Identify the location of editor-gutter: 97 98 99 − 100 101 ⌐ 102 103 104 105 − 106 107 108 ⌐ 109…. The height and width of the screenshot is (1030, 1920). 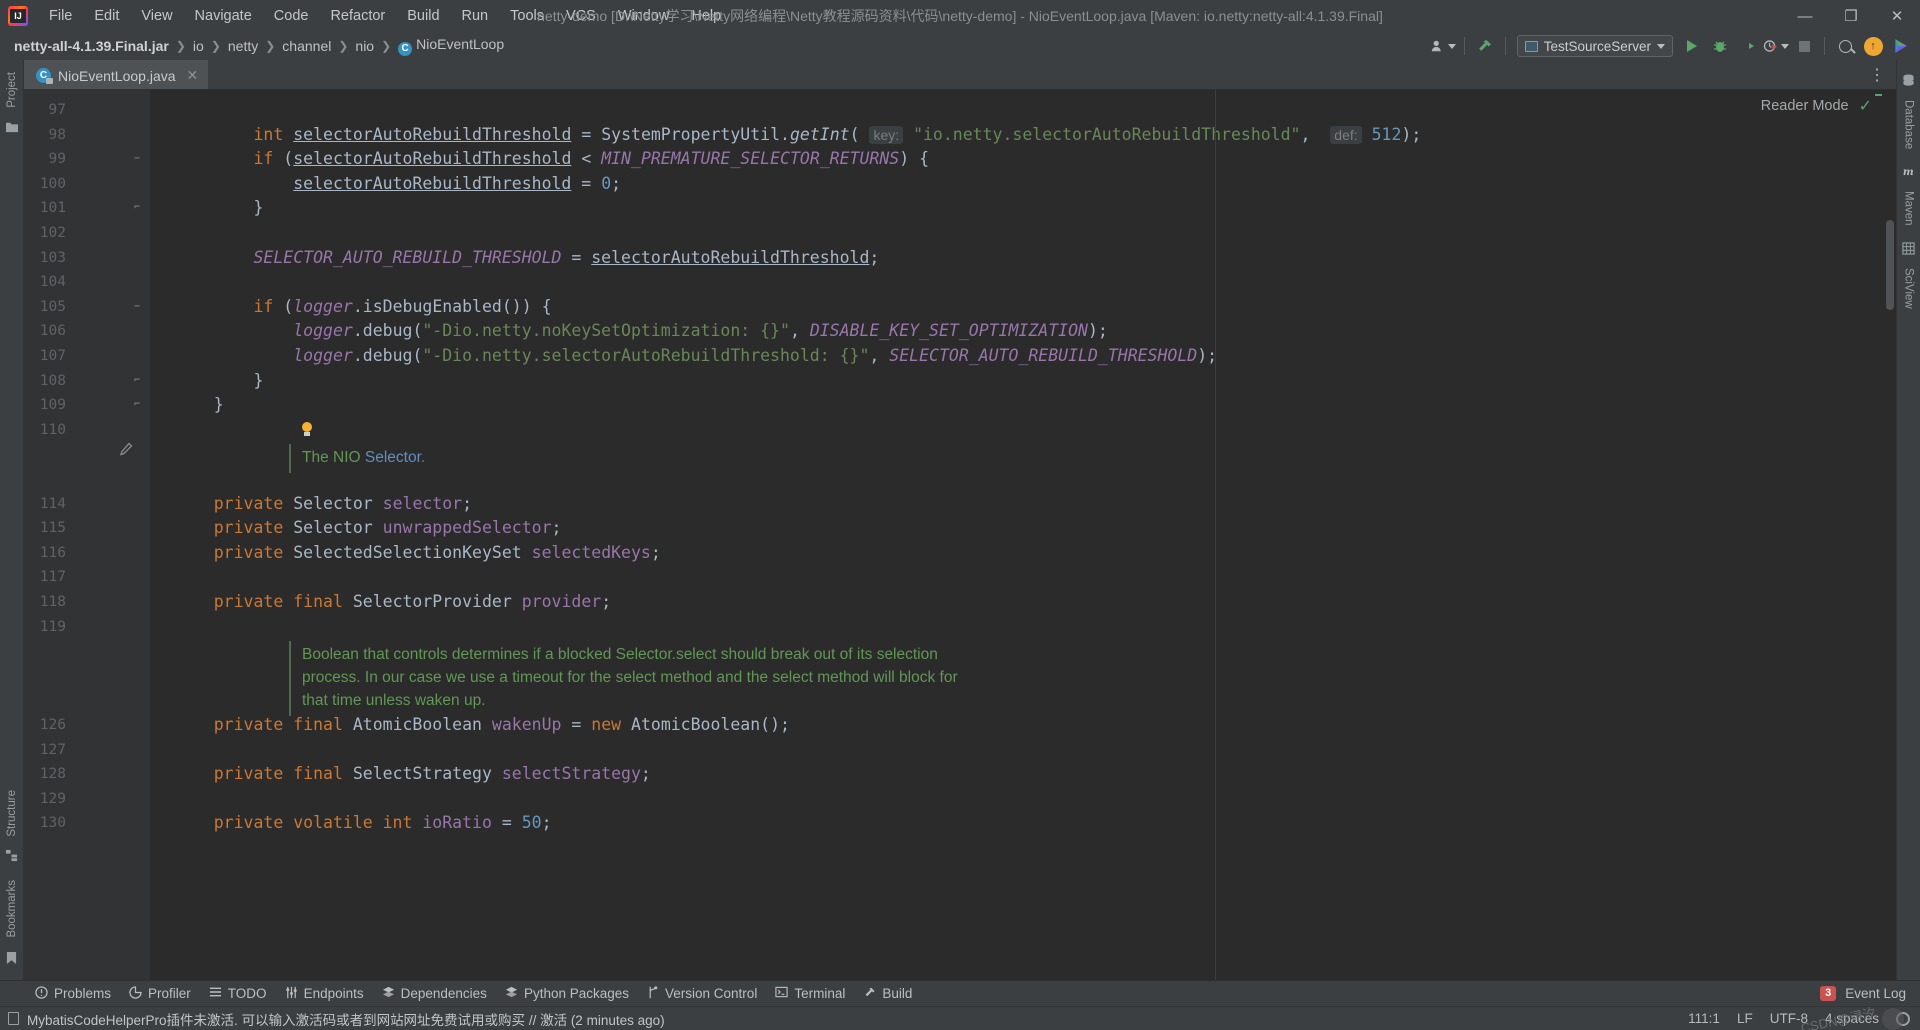
(87, 535).